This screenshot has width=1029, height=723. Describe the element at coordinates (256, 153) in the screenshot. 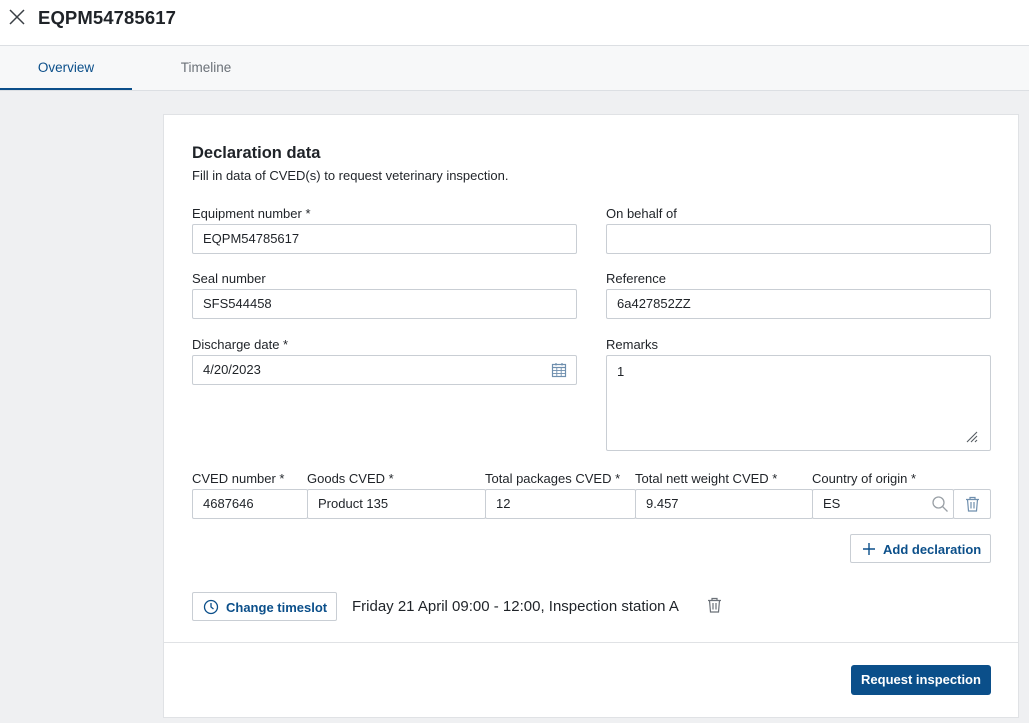

I see `card-title: Declaration data` at that location.